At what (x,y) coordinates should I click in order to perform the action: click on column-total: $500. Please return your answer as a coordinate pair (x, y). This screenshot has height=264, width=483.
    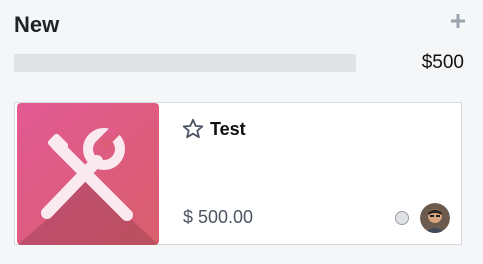
    Looking at the image, I should click on (442, 62).